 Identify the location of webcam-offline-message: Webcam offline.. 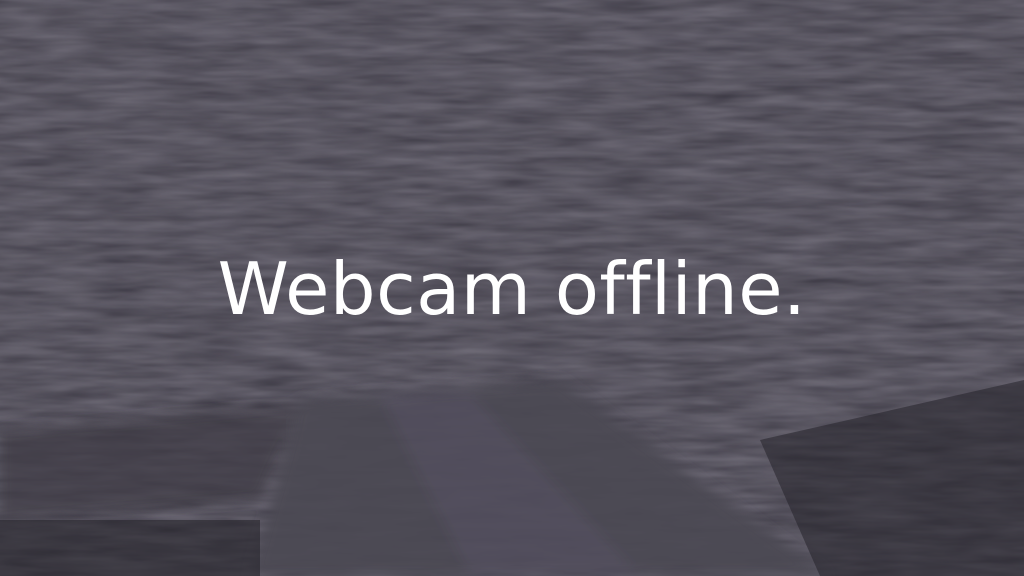
(512, 289).